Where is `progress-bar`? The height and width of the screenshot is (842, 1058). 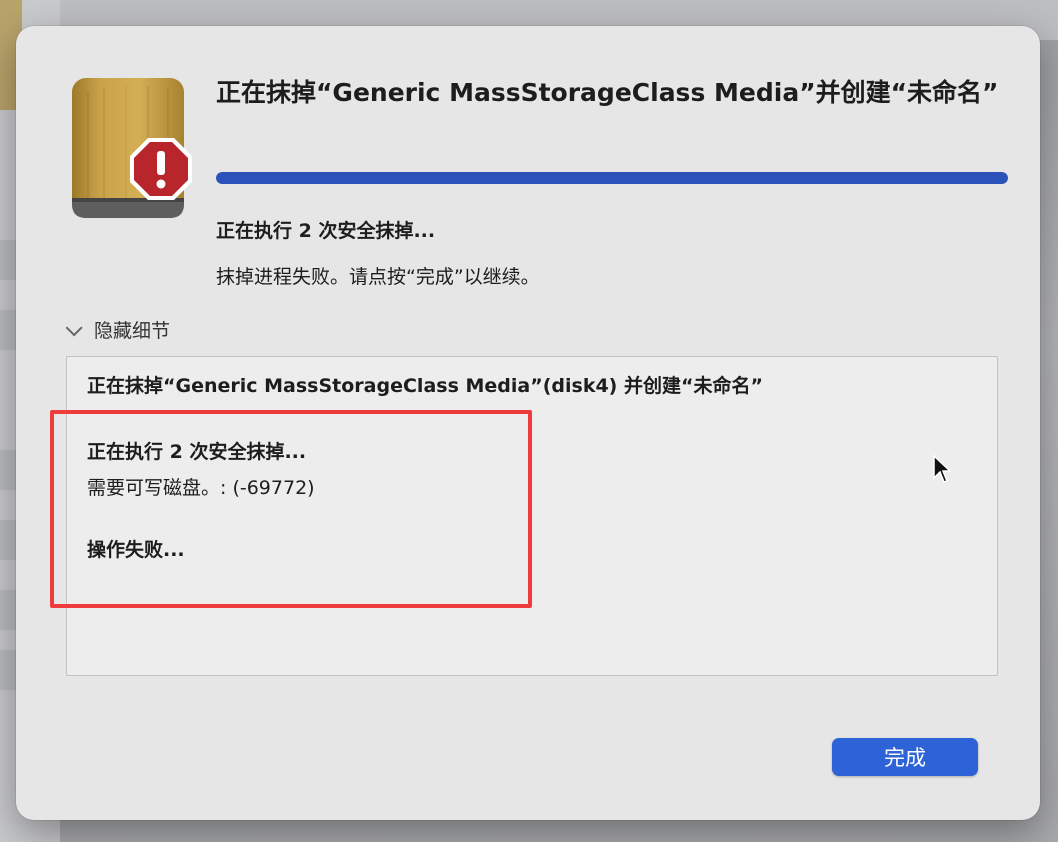
progress-bar is located at coordinates (612, 178).